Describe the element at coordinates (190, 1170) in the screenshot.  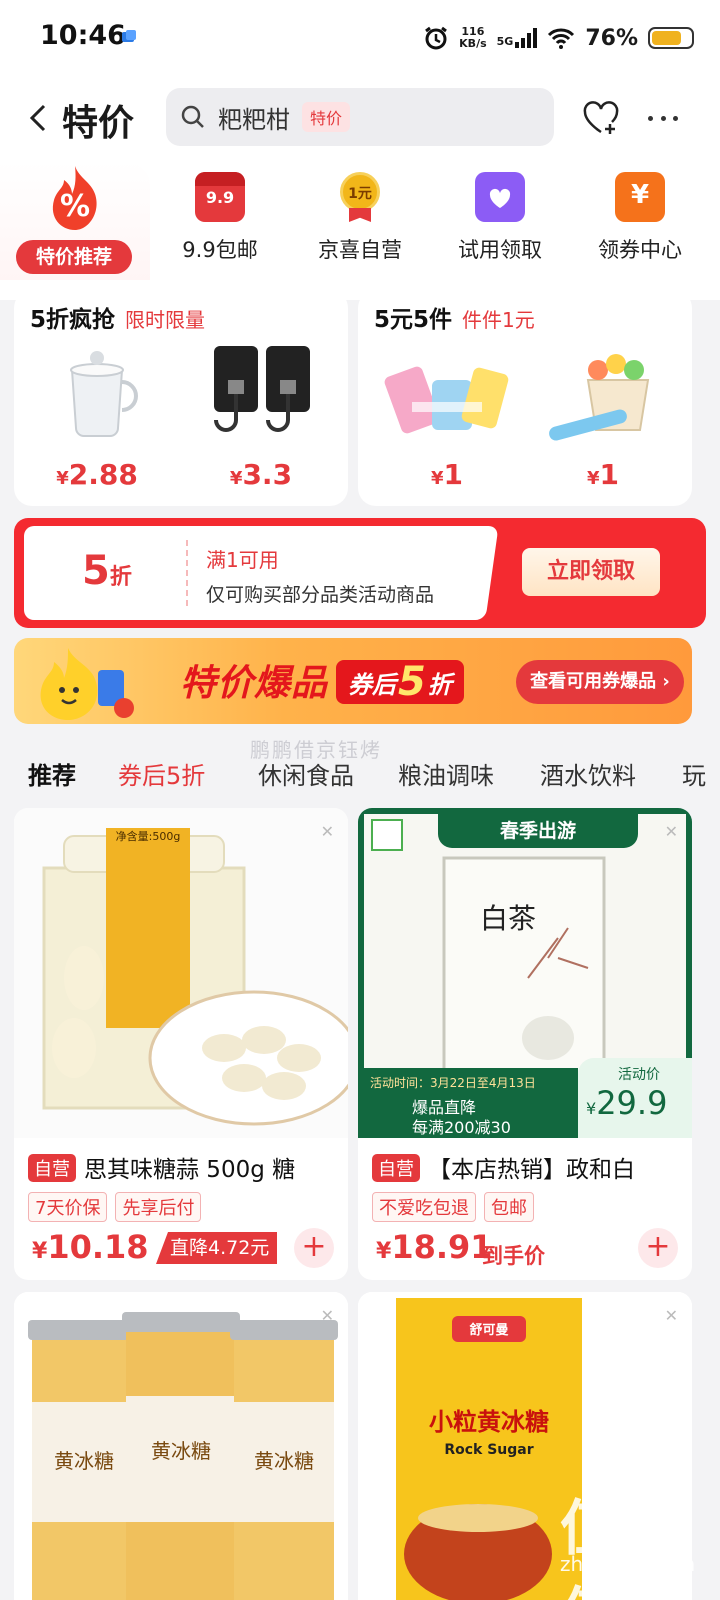
I see `product-title: 思其味糖蒜 500g 糖` at that location.